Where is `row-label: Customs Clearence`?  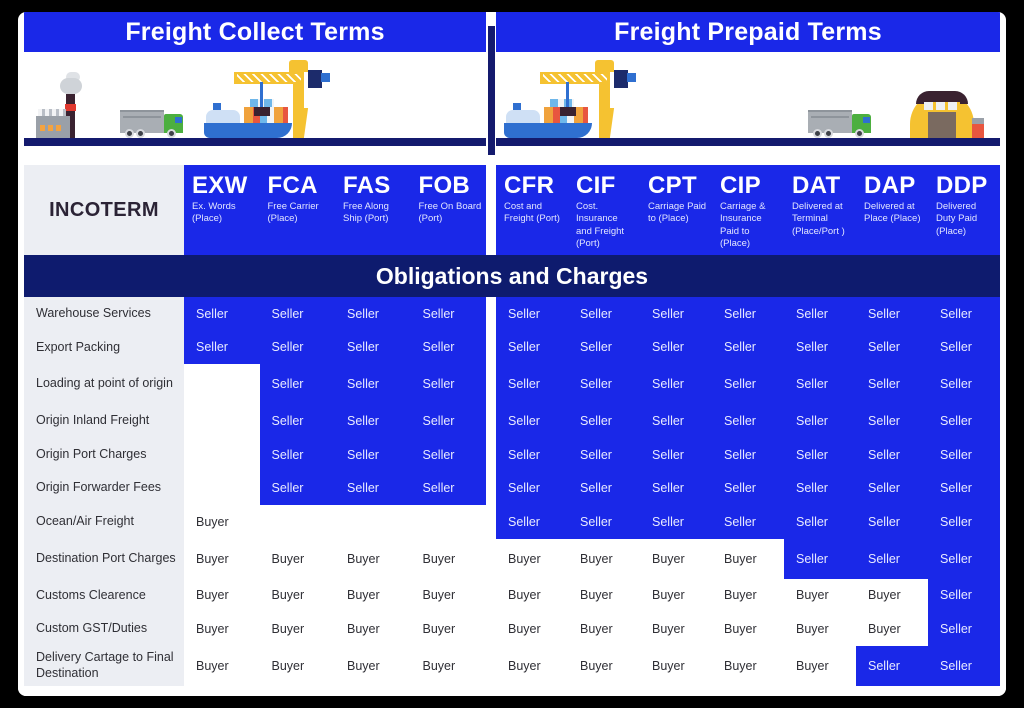 row-label: Customs Clearence is located at coordinates (104, 595).